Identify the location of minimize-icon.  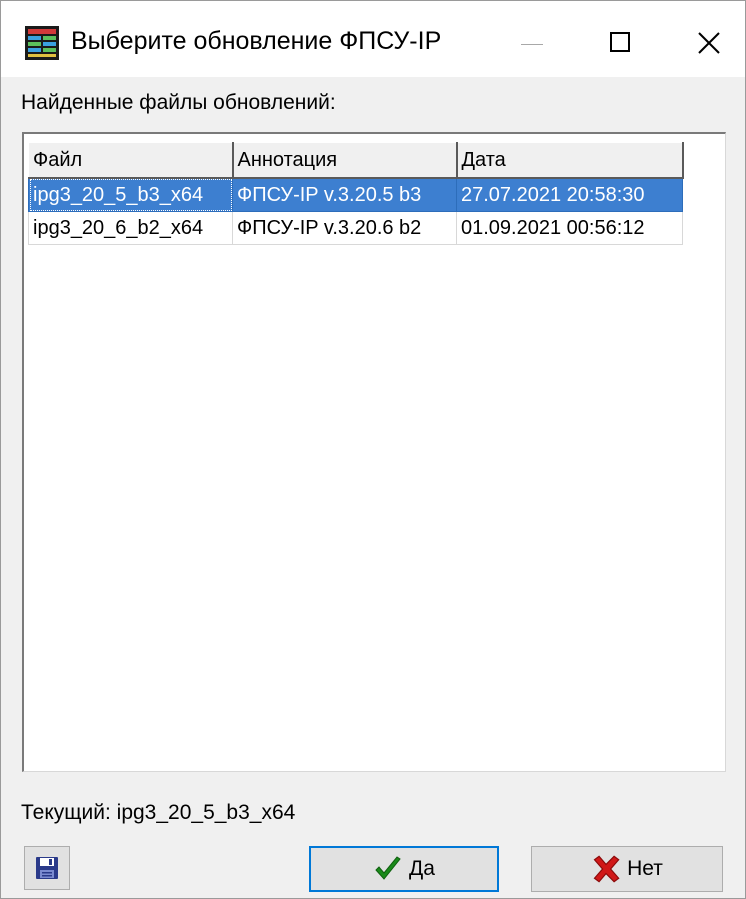
(532, 44).